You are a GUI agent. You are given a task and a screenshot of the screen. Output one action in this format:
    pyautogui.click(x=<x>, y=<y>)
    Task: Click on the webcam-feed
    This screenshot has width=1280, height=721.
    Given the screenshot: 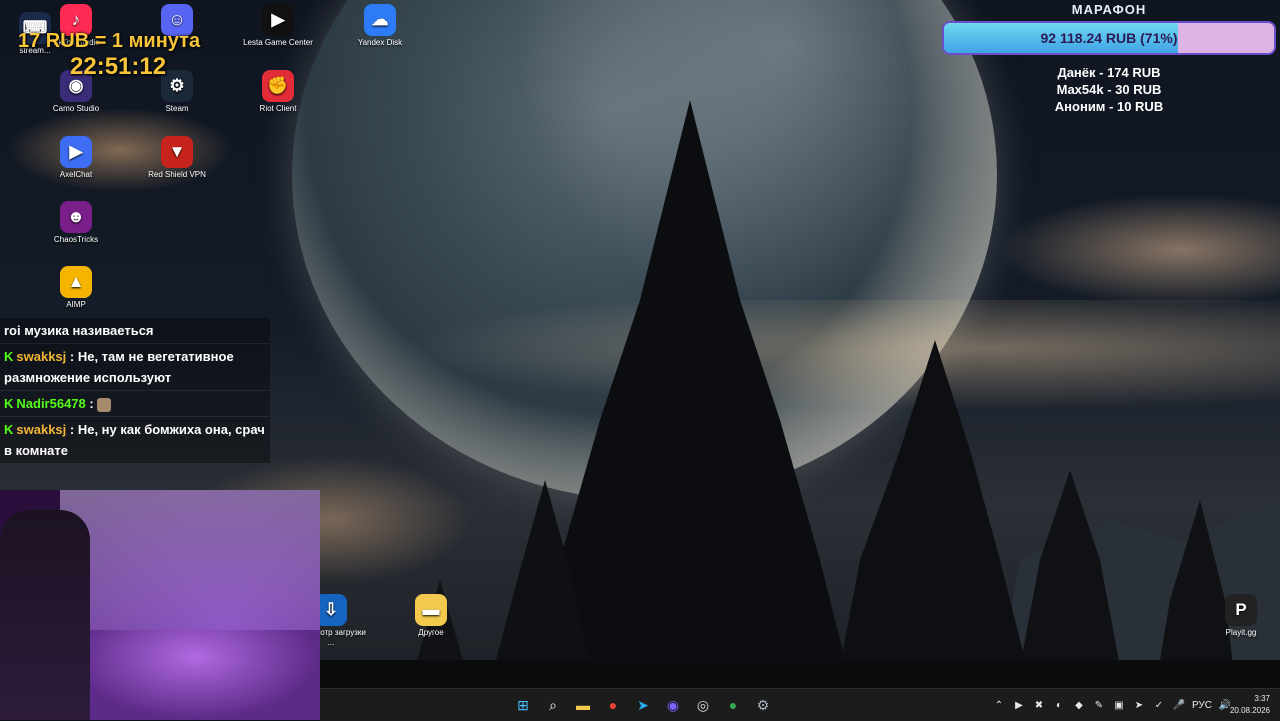 What is the action you would take?
    pyautogui.click(x=160, y=605)
    